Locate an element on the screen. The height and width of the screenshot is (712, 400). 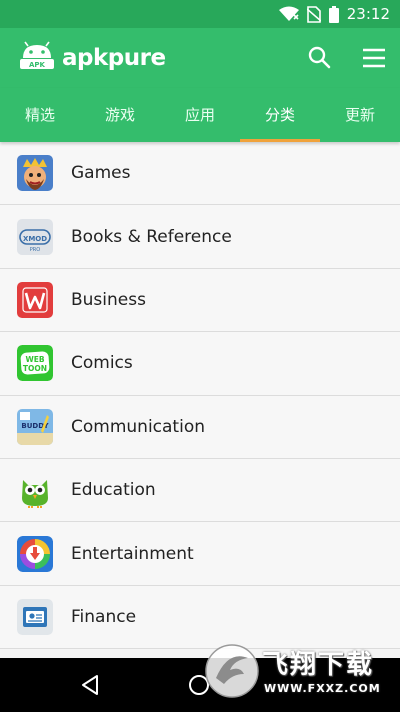
back-icon is located at coordinates (90, 687).